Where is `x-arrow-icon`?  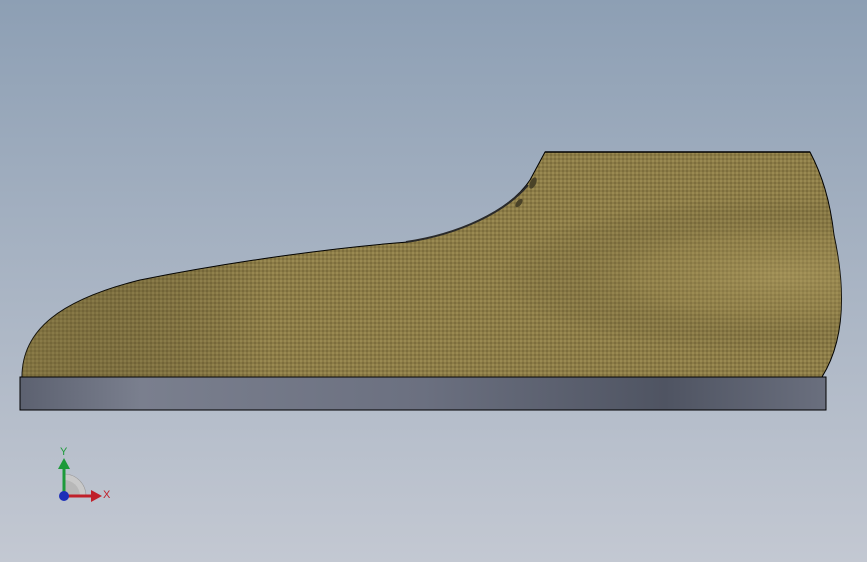
x-arrow-icon is located at coordinates (96, 496).